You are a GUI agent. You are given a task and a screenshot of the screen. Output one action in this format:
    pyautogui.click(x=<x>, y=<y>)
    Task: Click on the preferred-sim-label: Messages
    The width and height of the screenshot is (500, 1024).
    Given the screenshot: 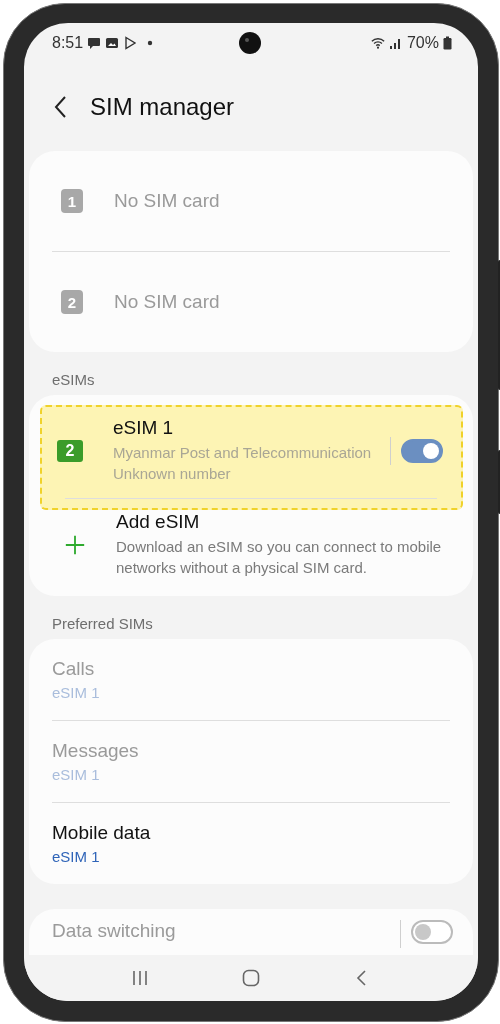 What is the action you would take?
    pyautogui.click(x=96, y=751)
    